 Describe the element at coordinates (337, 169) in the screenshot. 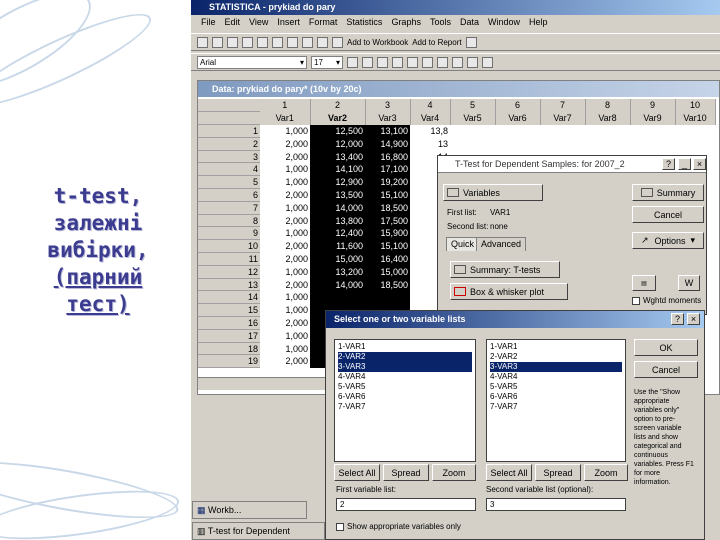

I see `cell-var2: 14,100` at that location.